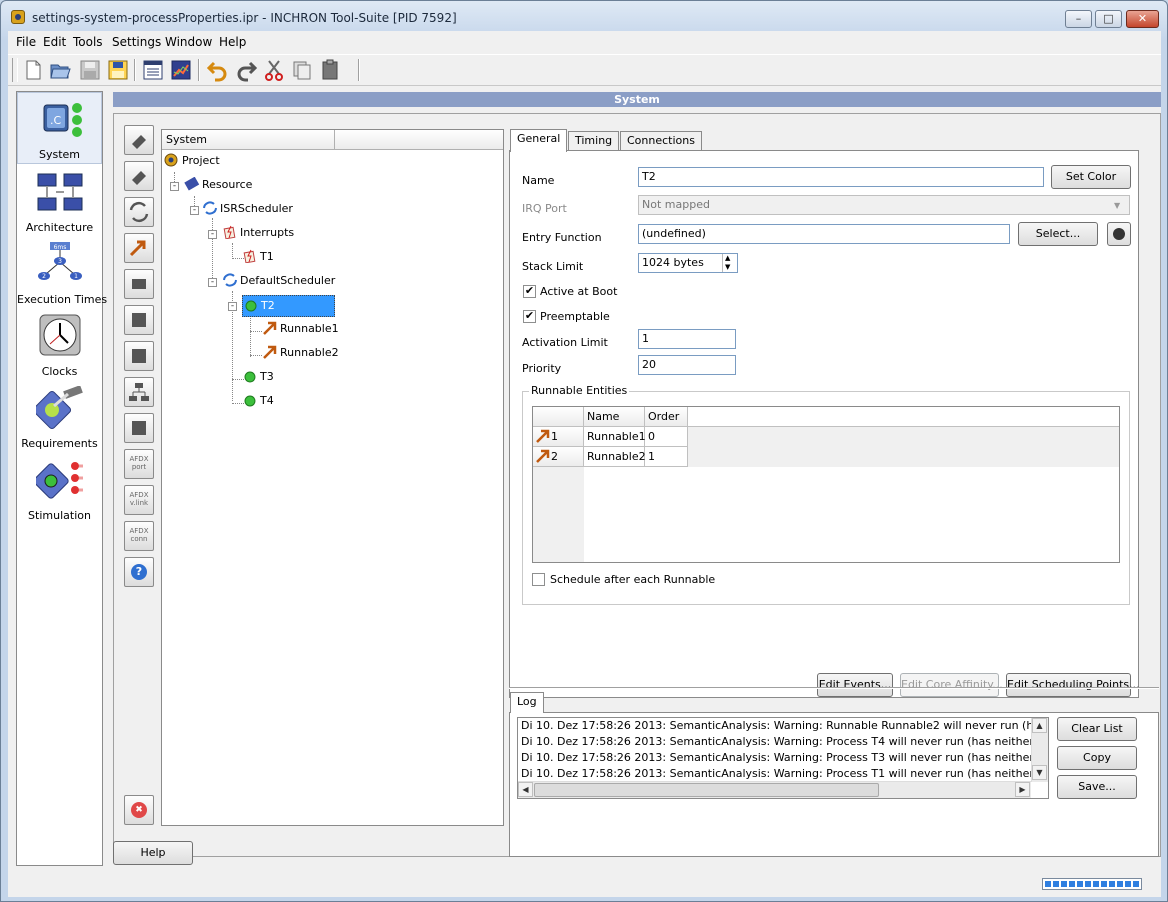 This screenshot has width=1168, height=902. What do you see at coordinates (884, 205) in the screenshot?
I see `irq-port-select: Not mapped` at bounding box center [884, 205].